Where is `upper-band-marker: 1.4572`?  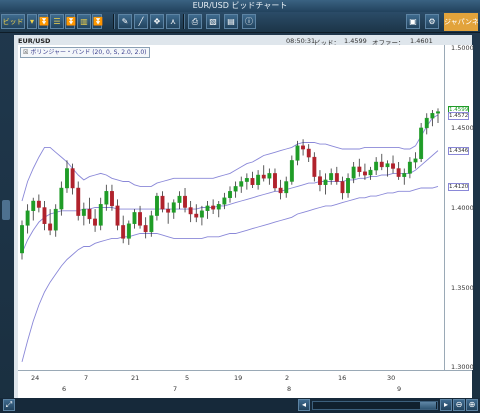
upper-band-marker: 1.4572 is located at coordinates (459, 116).